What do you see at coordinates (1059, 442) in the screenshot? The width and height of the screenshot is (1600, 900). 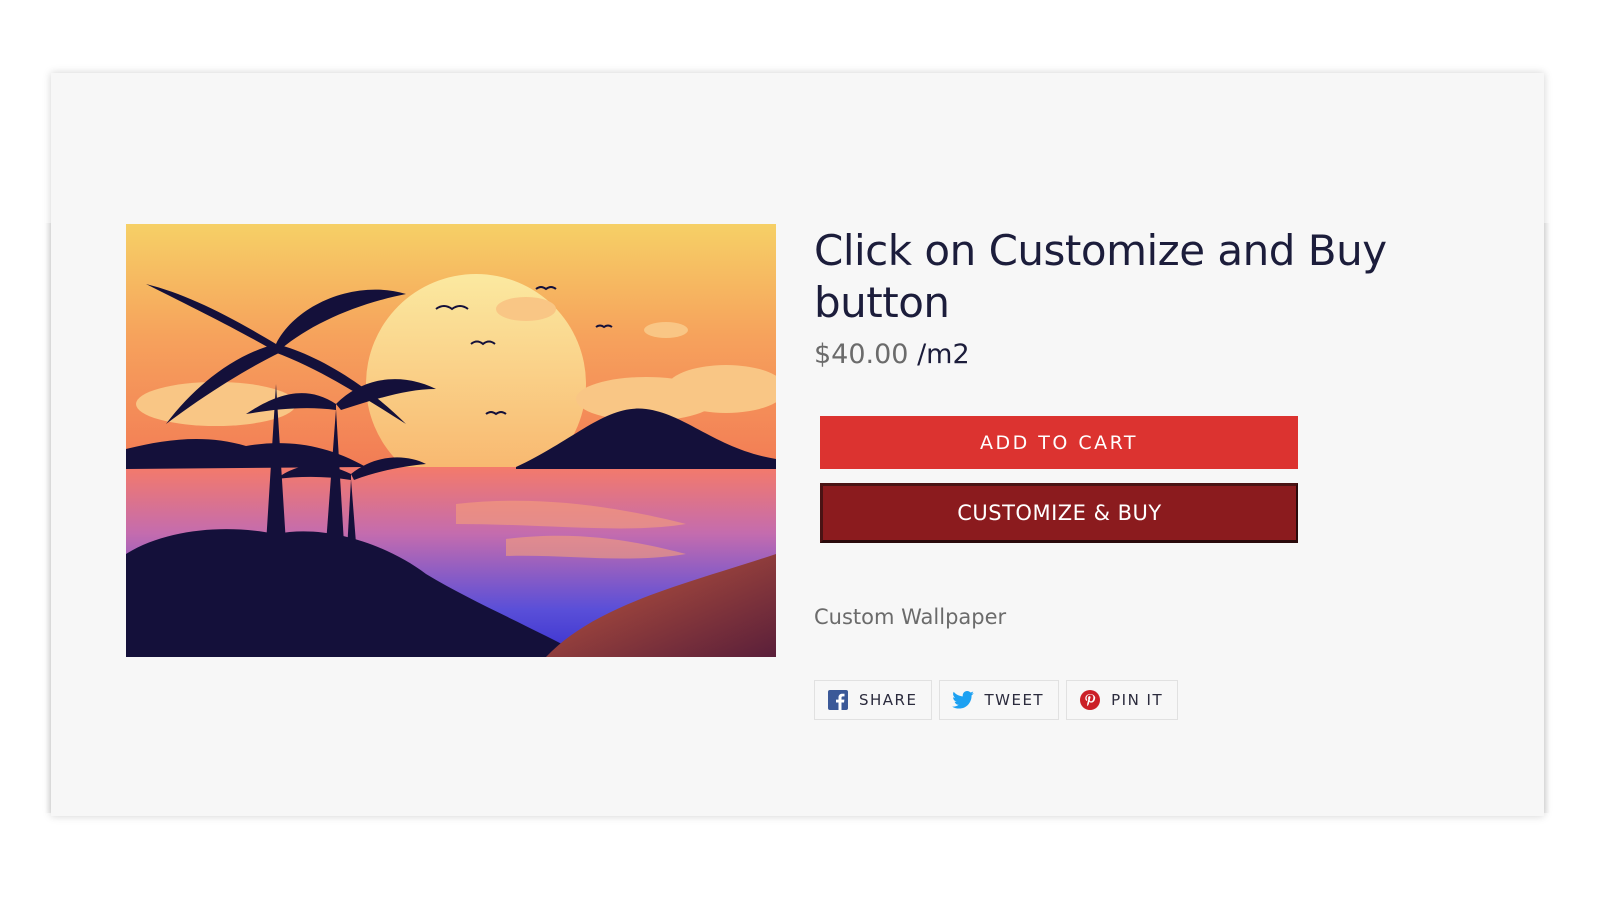 I see `add-to-cart-button: ADD TO CART` at bounding box center [1059, 442].